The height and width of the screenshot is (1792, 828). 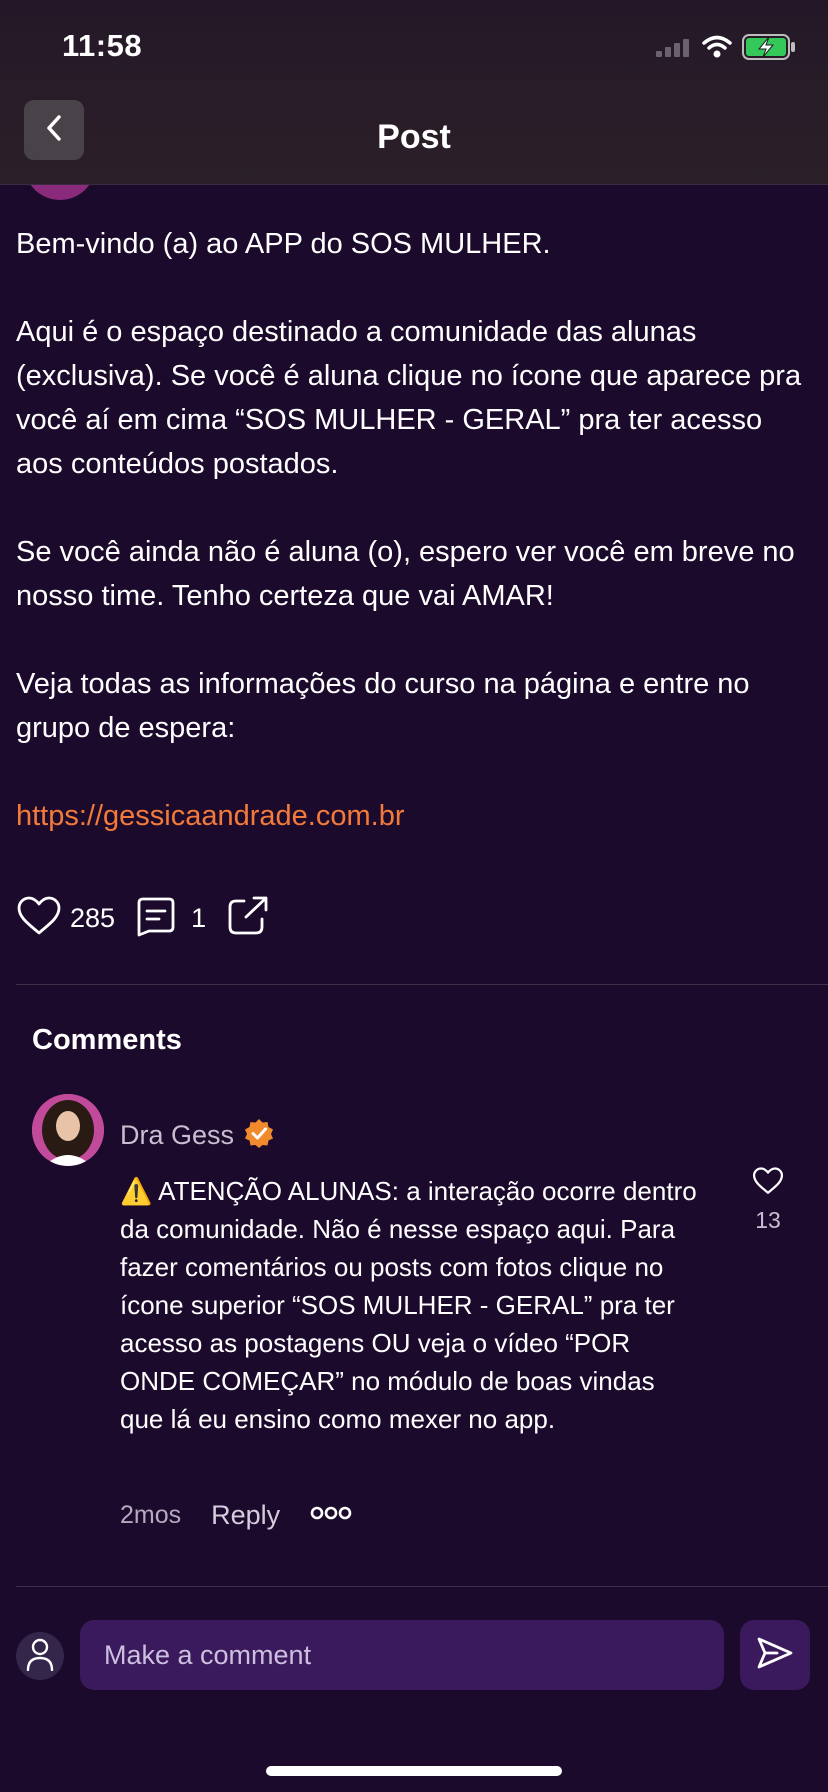 What do you see at coordinates (331, 1515) in the screenshot?
I see `more-options-icon` at bounding box center [331, 1515].